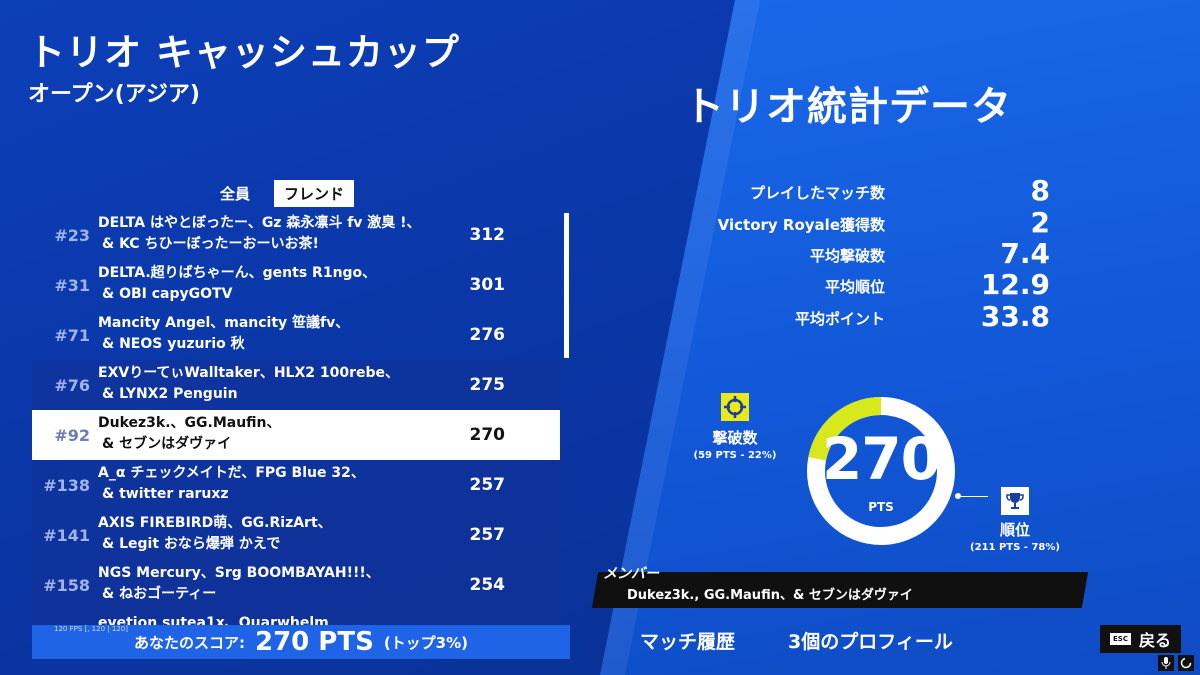 The image size is (1200, 675). I want to click on stat-avg-elims: 平均撃破数 7.4, so click(870, 254).